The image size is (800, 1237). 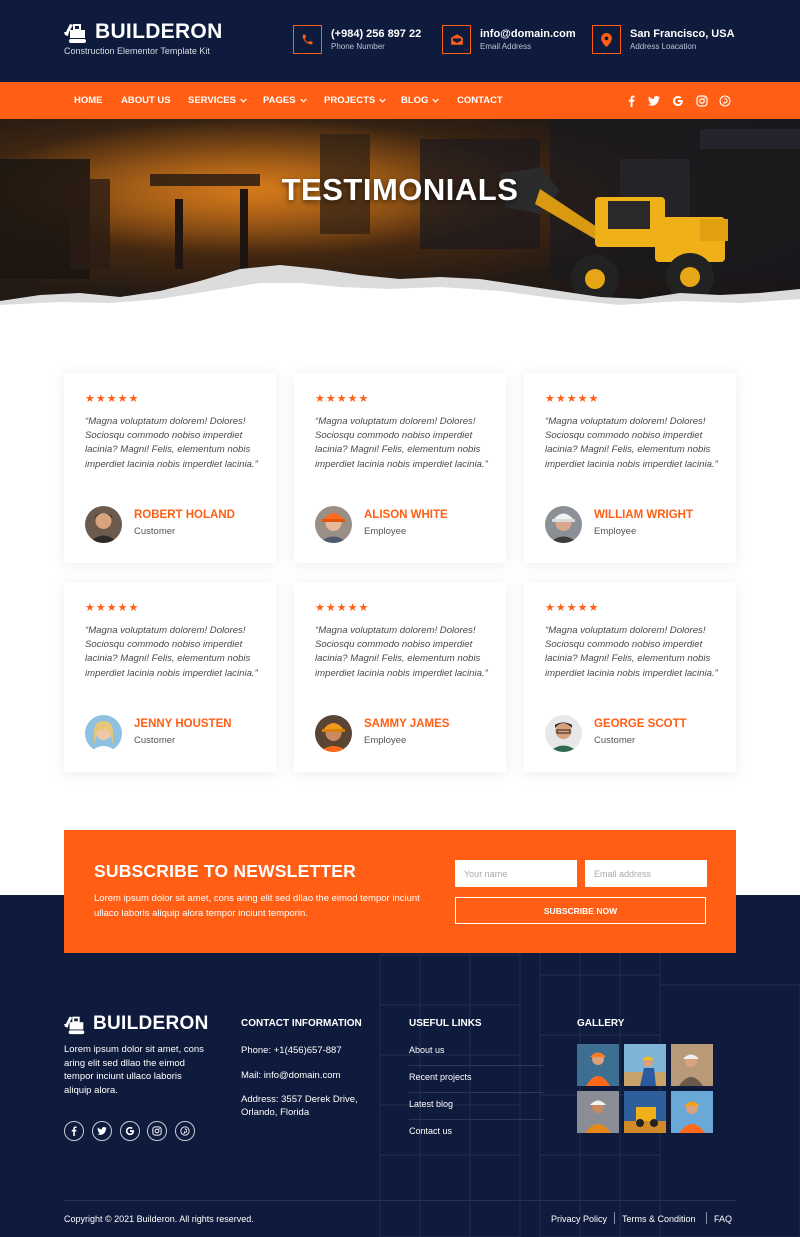 I want to click on footer-logo: BUILDERON, so click(x=136, y=1024).